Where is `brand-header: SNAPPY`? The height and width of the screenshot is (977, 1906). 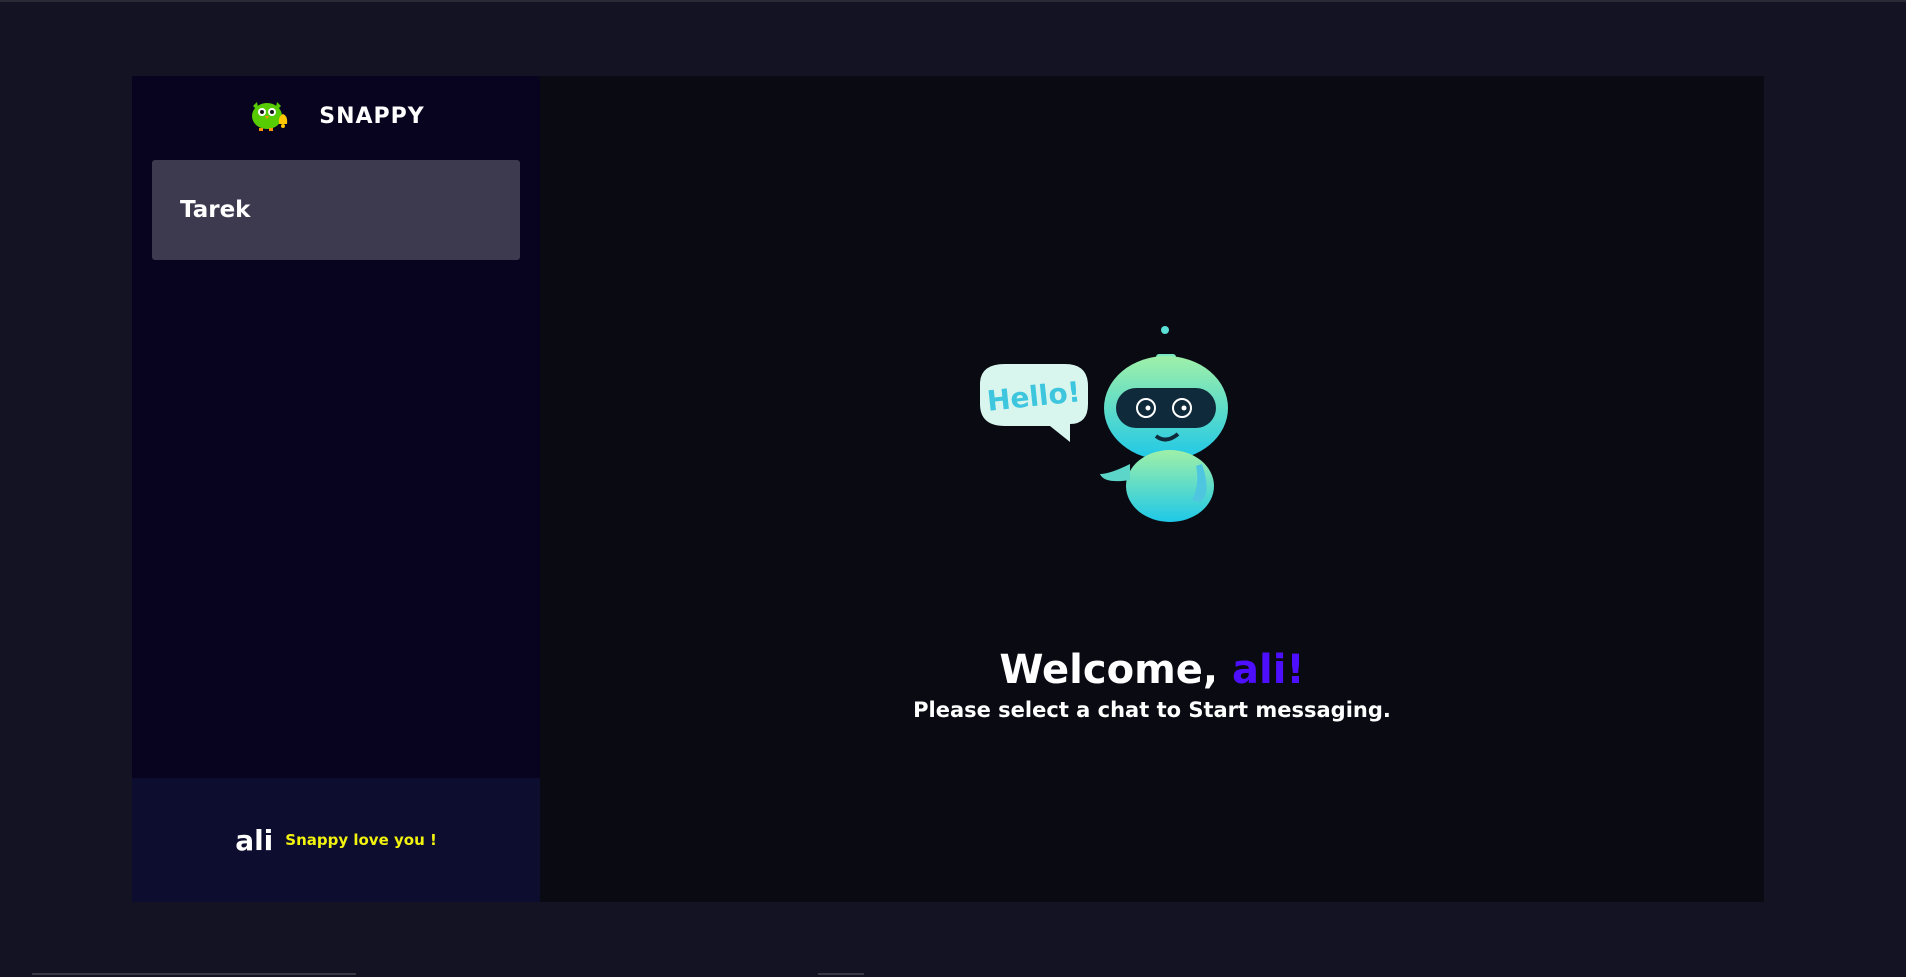
brand-header: SNAPPY is located at coordinates (336, 116).